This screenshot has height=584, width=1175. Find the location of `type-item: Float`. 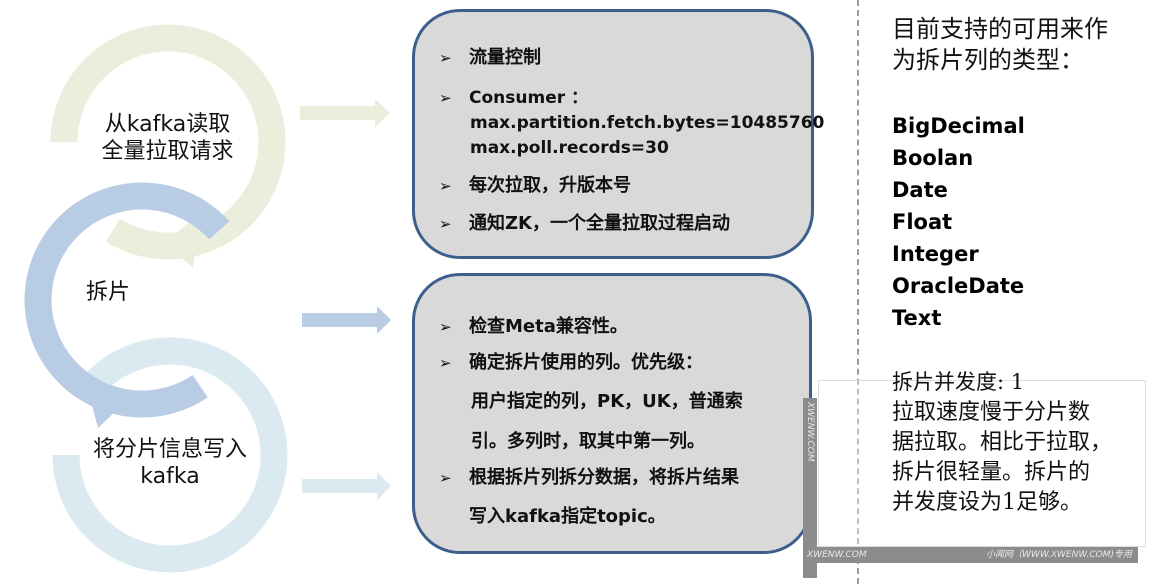

type-item: Float is located at coordinates (922, 222).